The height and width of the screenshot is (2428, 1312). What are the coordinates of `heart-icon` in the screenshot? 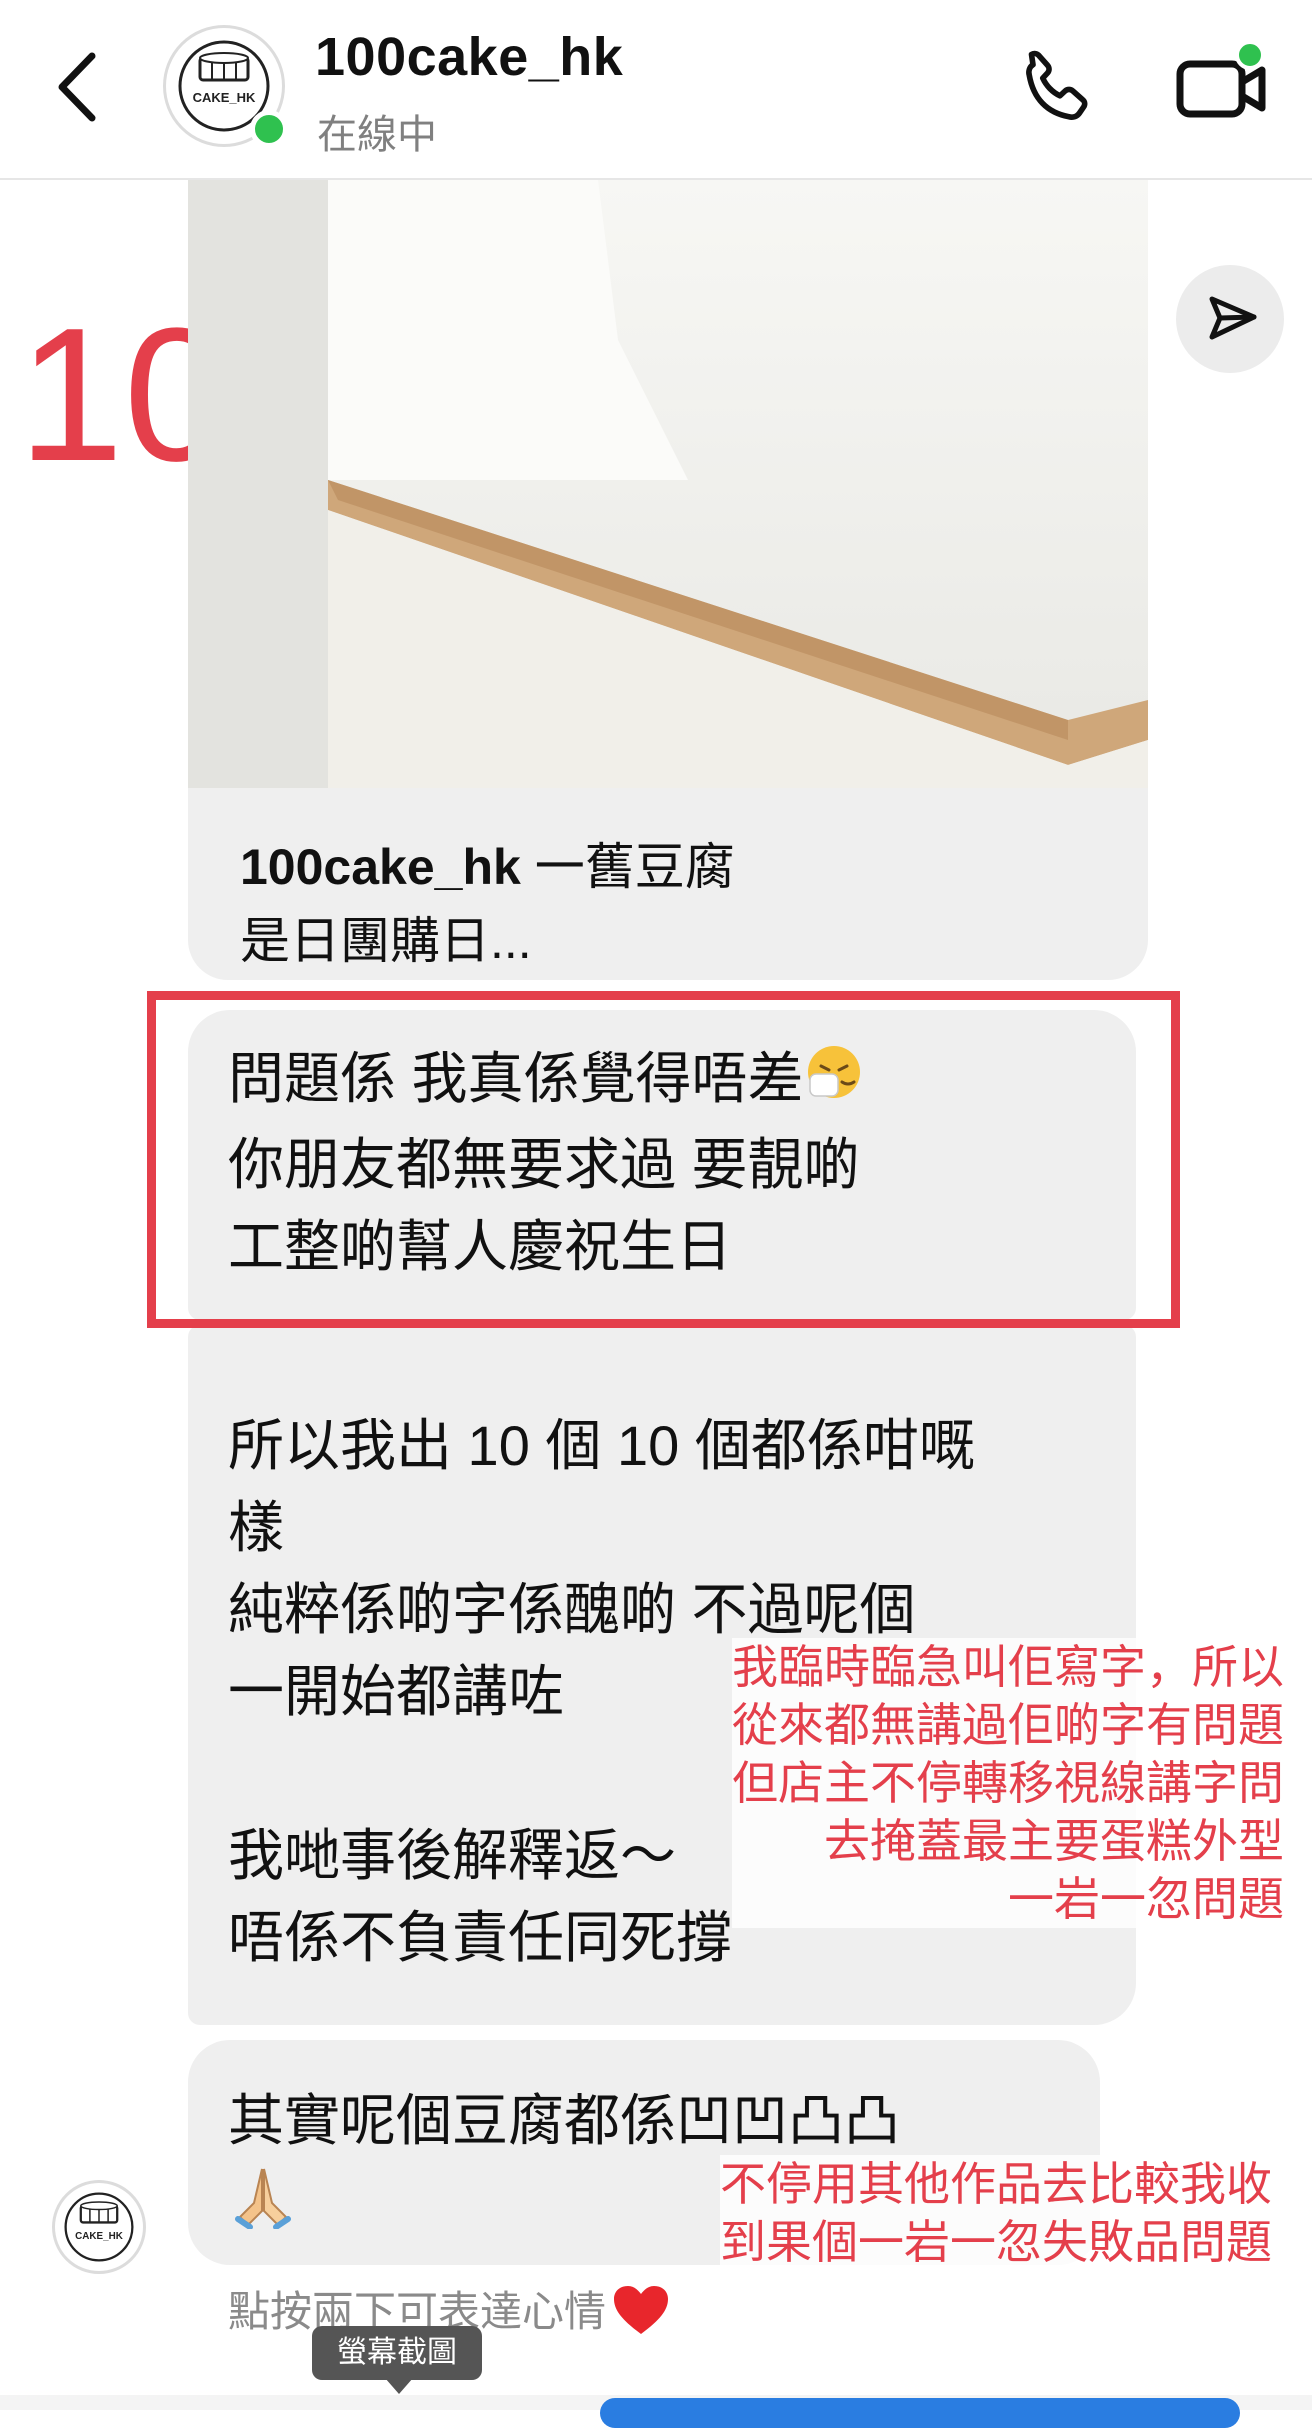 It's located at (641, 2315).